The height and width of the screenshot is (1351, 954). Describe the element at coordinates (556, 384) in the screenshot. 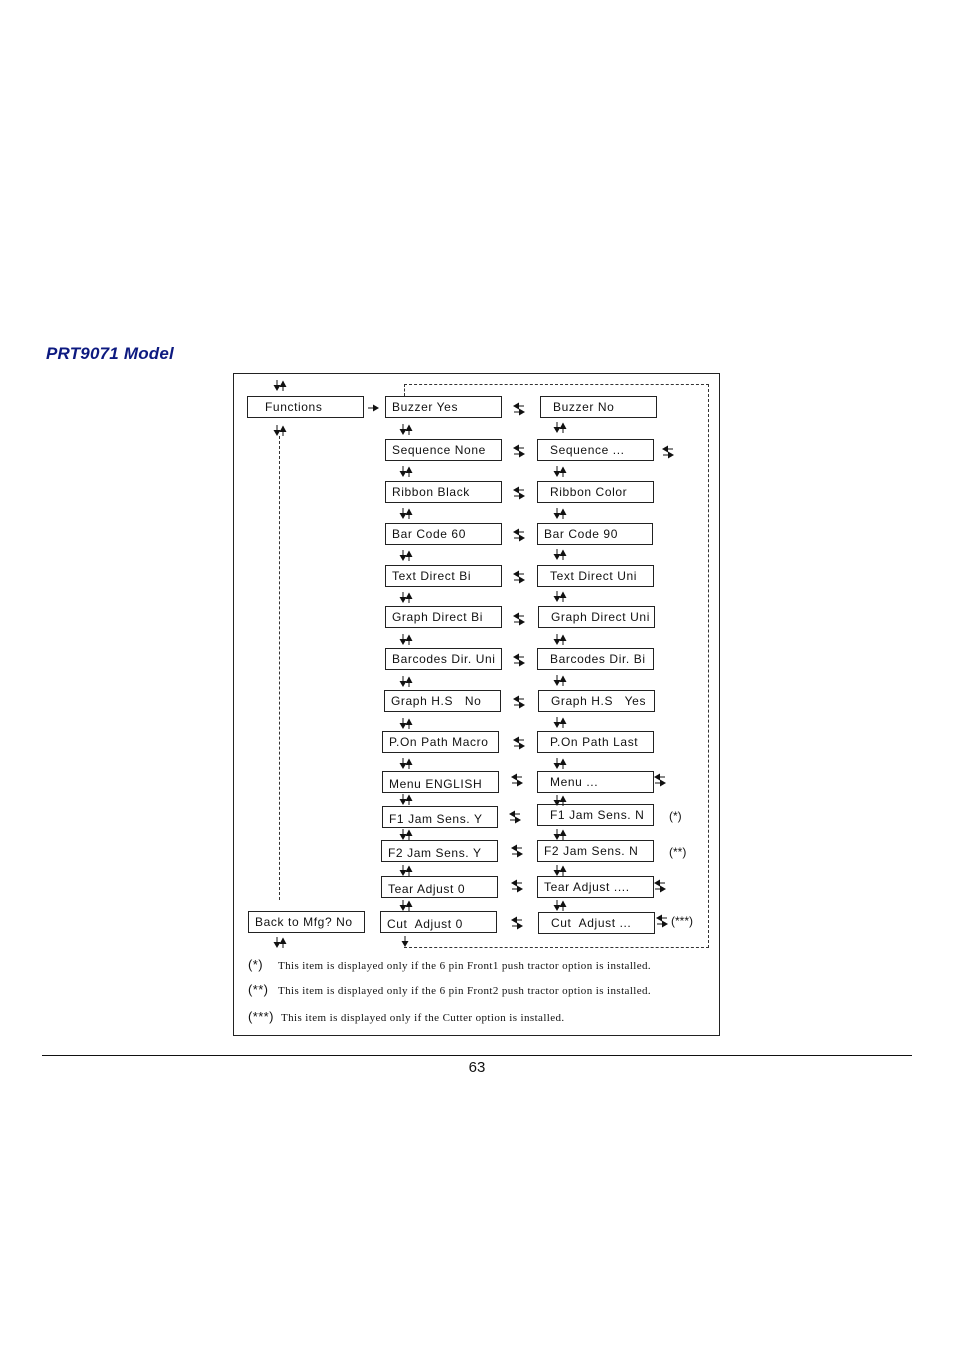

I see `dashed-loop-line-top` at that location.